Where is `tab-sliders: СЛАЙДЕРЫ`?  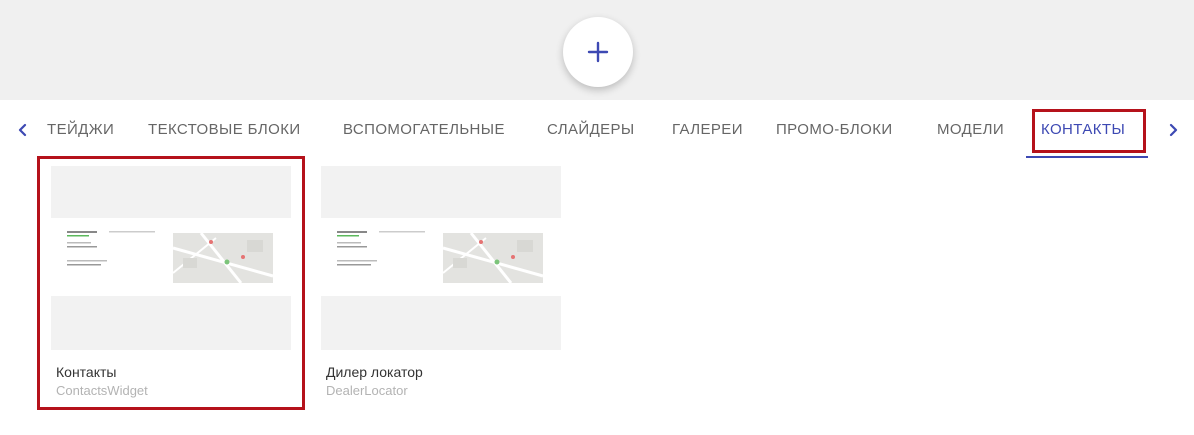
tab-sliders: СЛАЙДЕРЫ is located at coordinates (591, 130).